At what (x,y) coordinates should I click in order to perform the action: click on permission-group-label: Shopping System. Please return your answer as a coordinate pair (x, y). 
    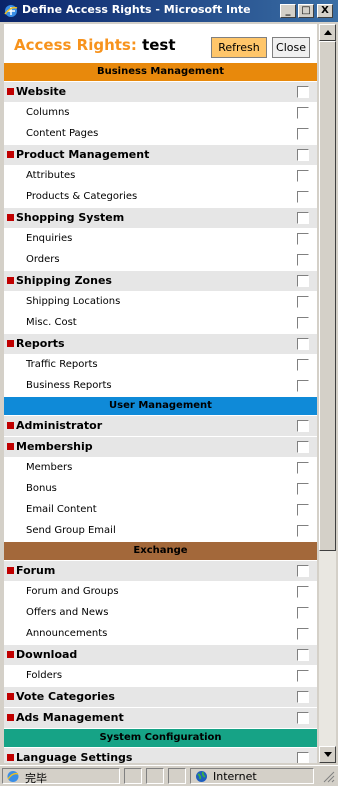
    Looking at the image, I should click on (70, 217).